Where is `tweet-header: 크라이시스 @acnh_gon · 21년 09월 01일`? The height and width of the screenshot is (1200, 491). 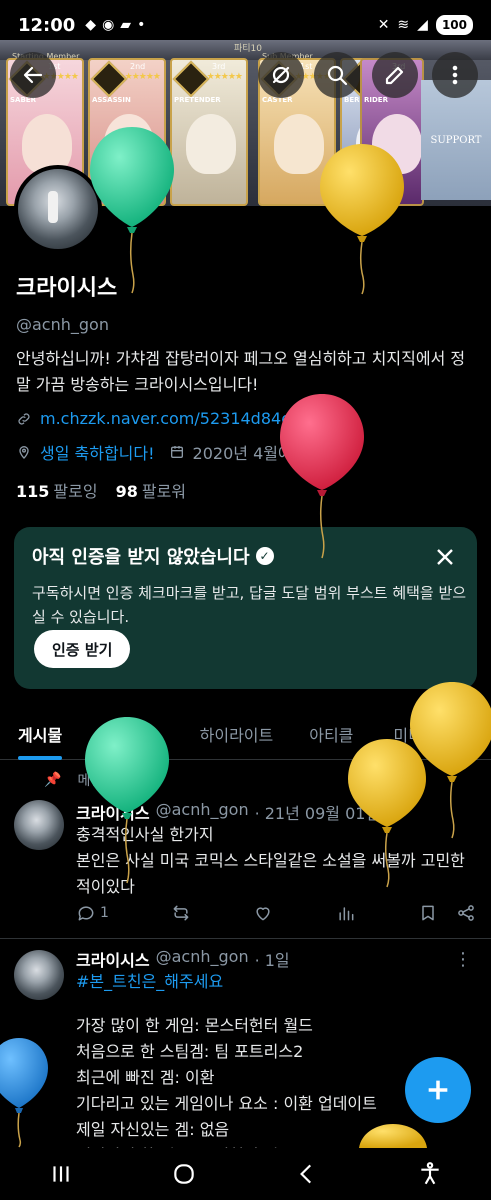 tweet-header: 크라이시스 @acnh_gon · 21년 09월 01일 is located at coordinates (228, 812).